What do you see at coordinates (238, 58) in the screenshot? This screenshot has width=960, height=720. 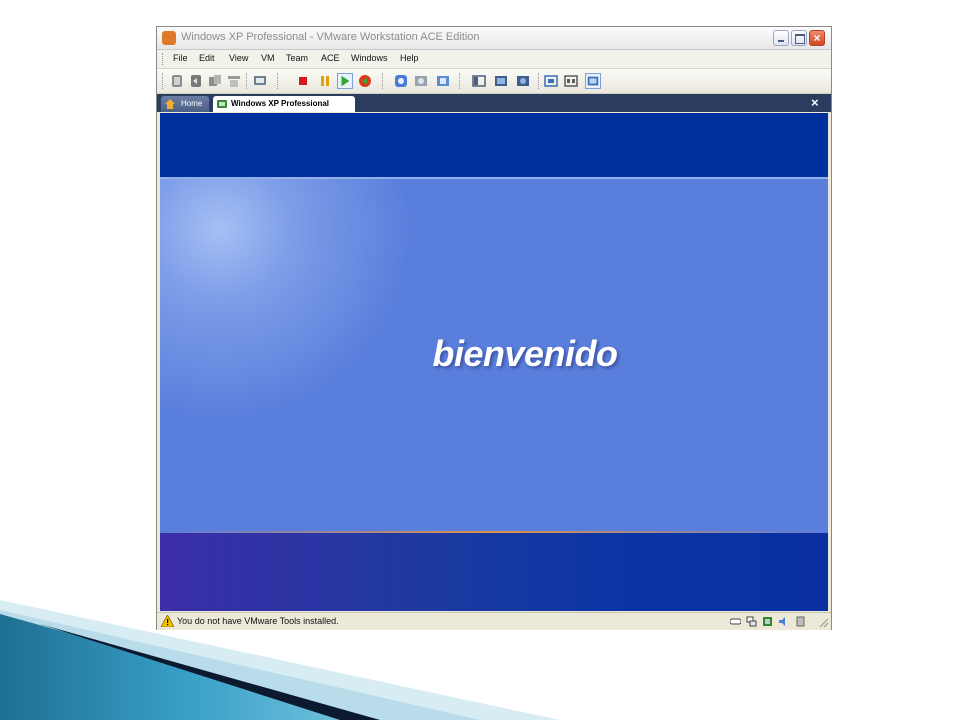 I see `menu-view: View` at bounding box center [238, 58].